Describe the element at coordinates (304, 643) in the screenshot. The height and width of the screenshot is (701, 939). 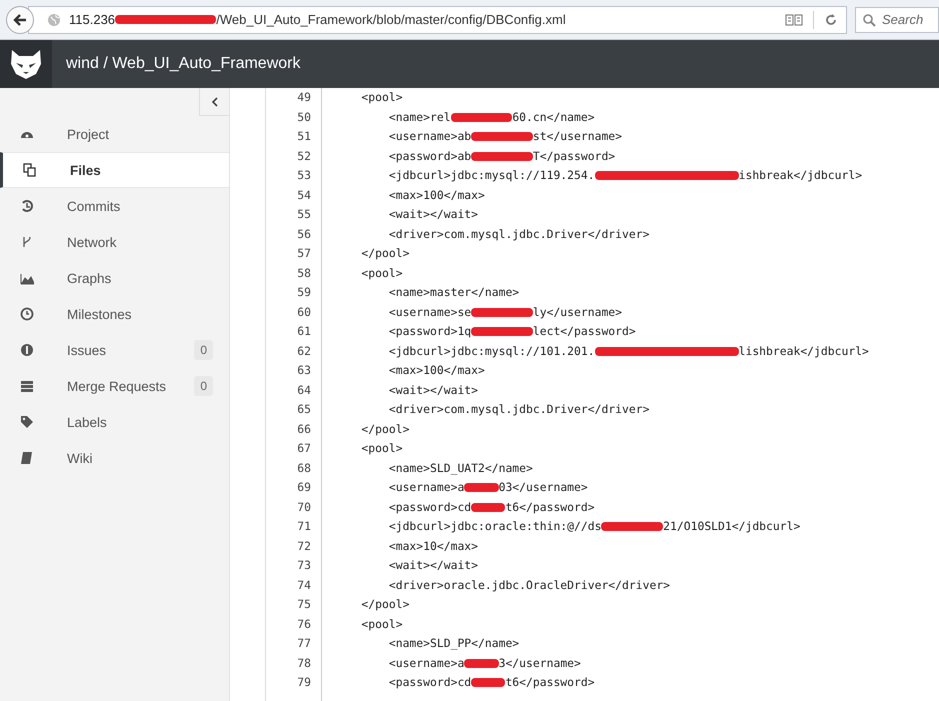
I see `line-number: 77` at that location.